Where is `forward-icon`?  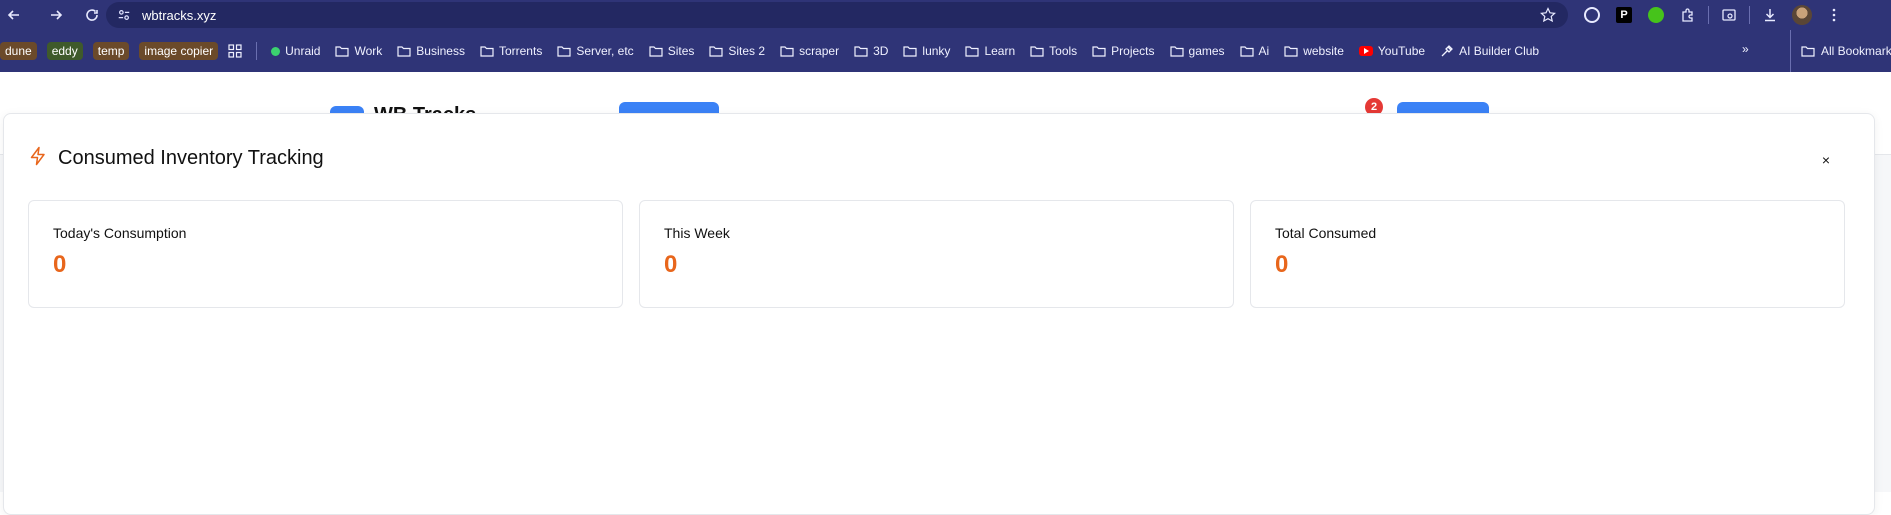
forward-icon is located at coordinates (56, 15).